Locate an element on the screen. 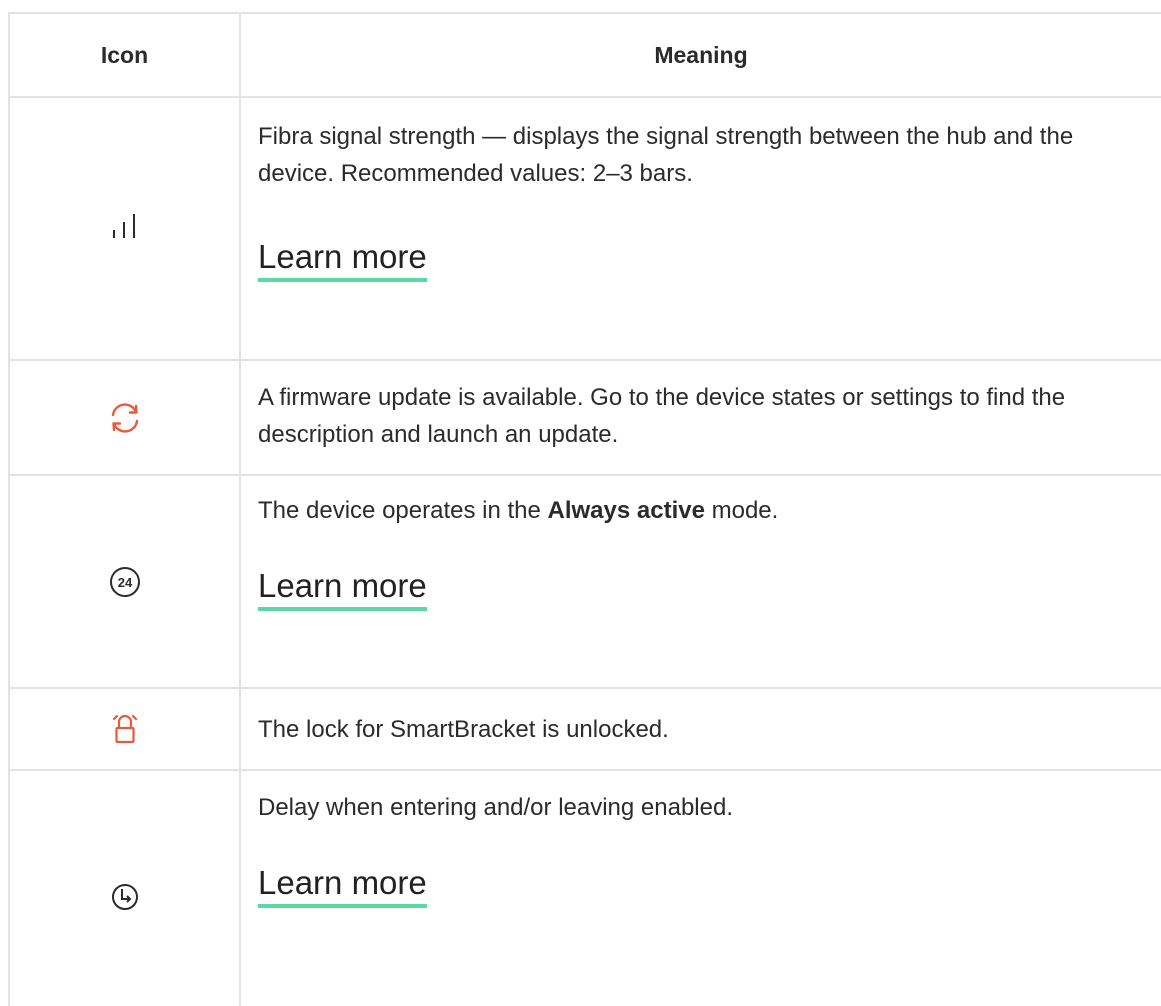 This screenshot has width=1161, height=1006. unlocked-lock-icon is located at coordinates (125, 729).